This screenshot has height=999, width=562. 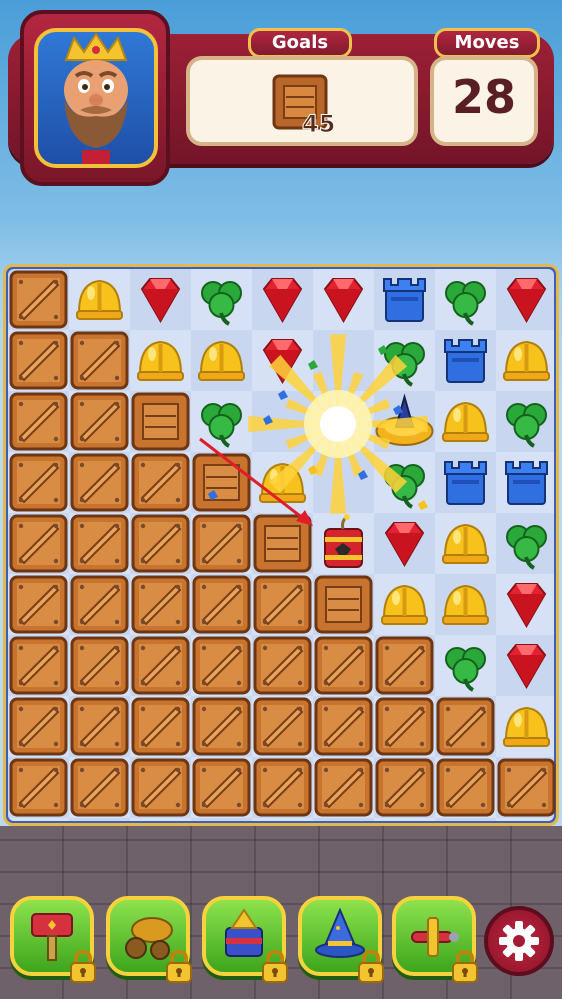 I want to click on moves-label: Moves, so click(x=487, y=43).